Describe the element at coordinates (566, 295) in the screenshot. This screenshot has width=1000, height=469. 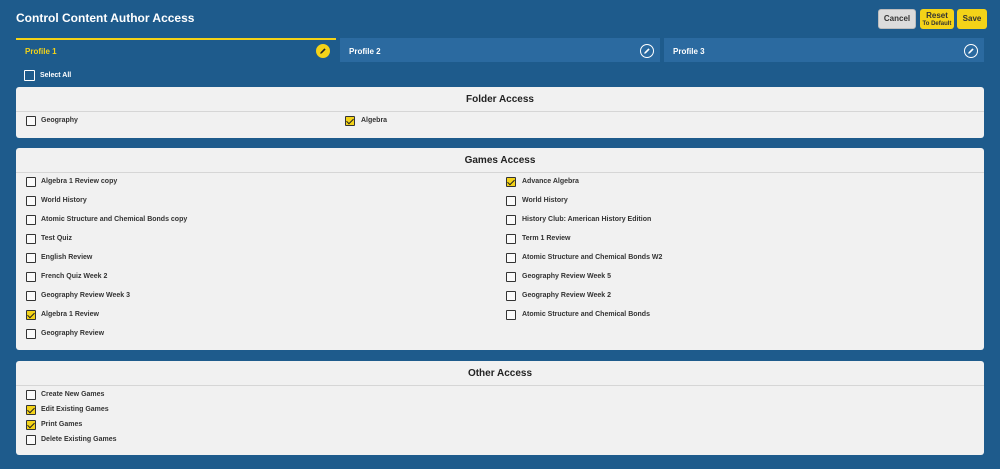
I see `game-label: Geography Review Week 2` at that location.